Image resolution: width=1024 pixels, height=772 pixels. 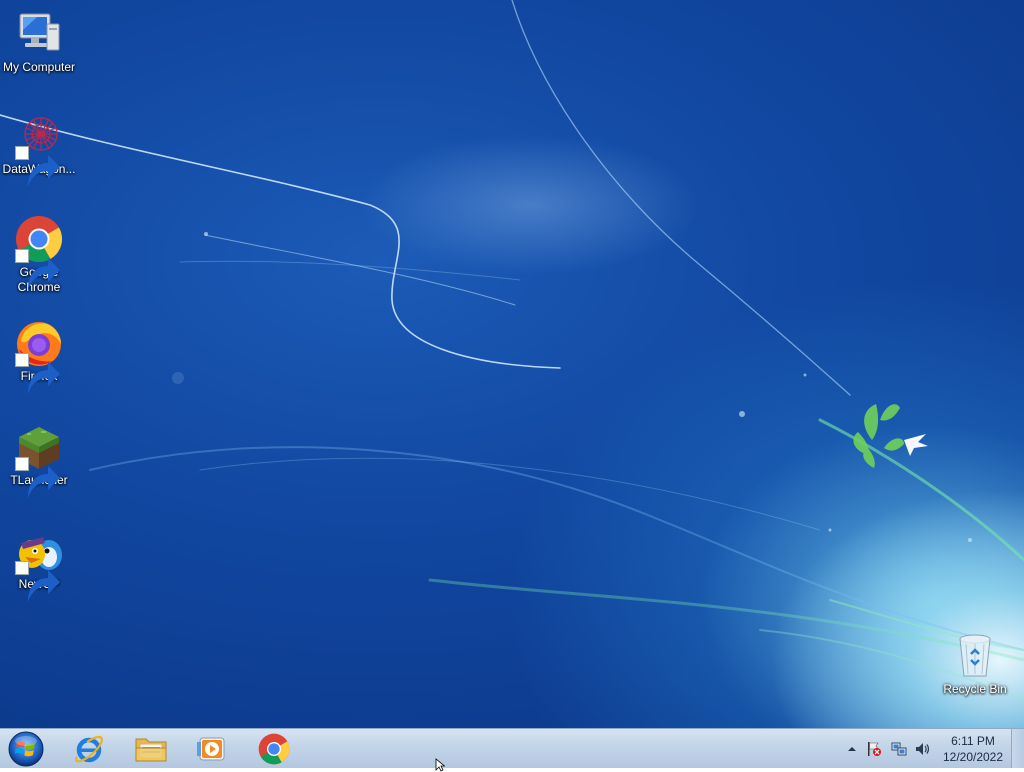 What do you see at coordinates (973, 741) in the screenshot?
I see `clock-time: 6:11 PM` at bounding box center [973, 741].